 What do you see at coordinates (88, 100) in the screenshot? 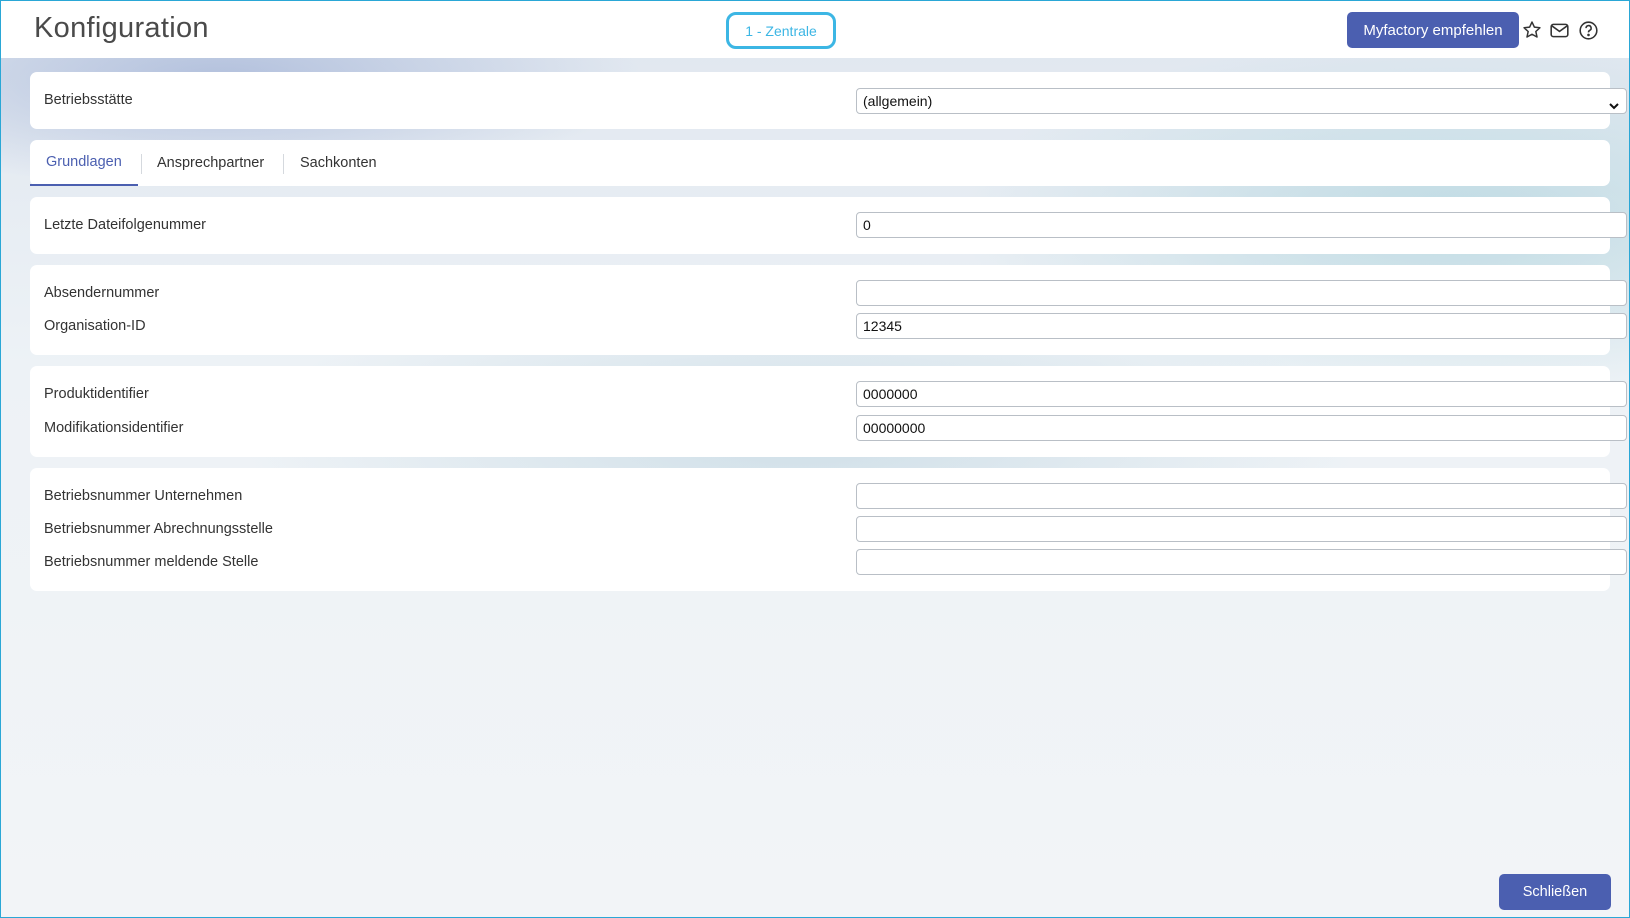
I see `betriebsstaette-label: Betriebsstätte` at bounding box center [88, 100].